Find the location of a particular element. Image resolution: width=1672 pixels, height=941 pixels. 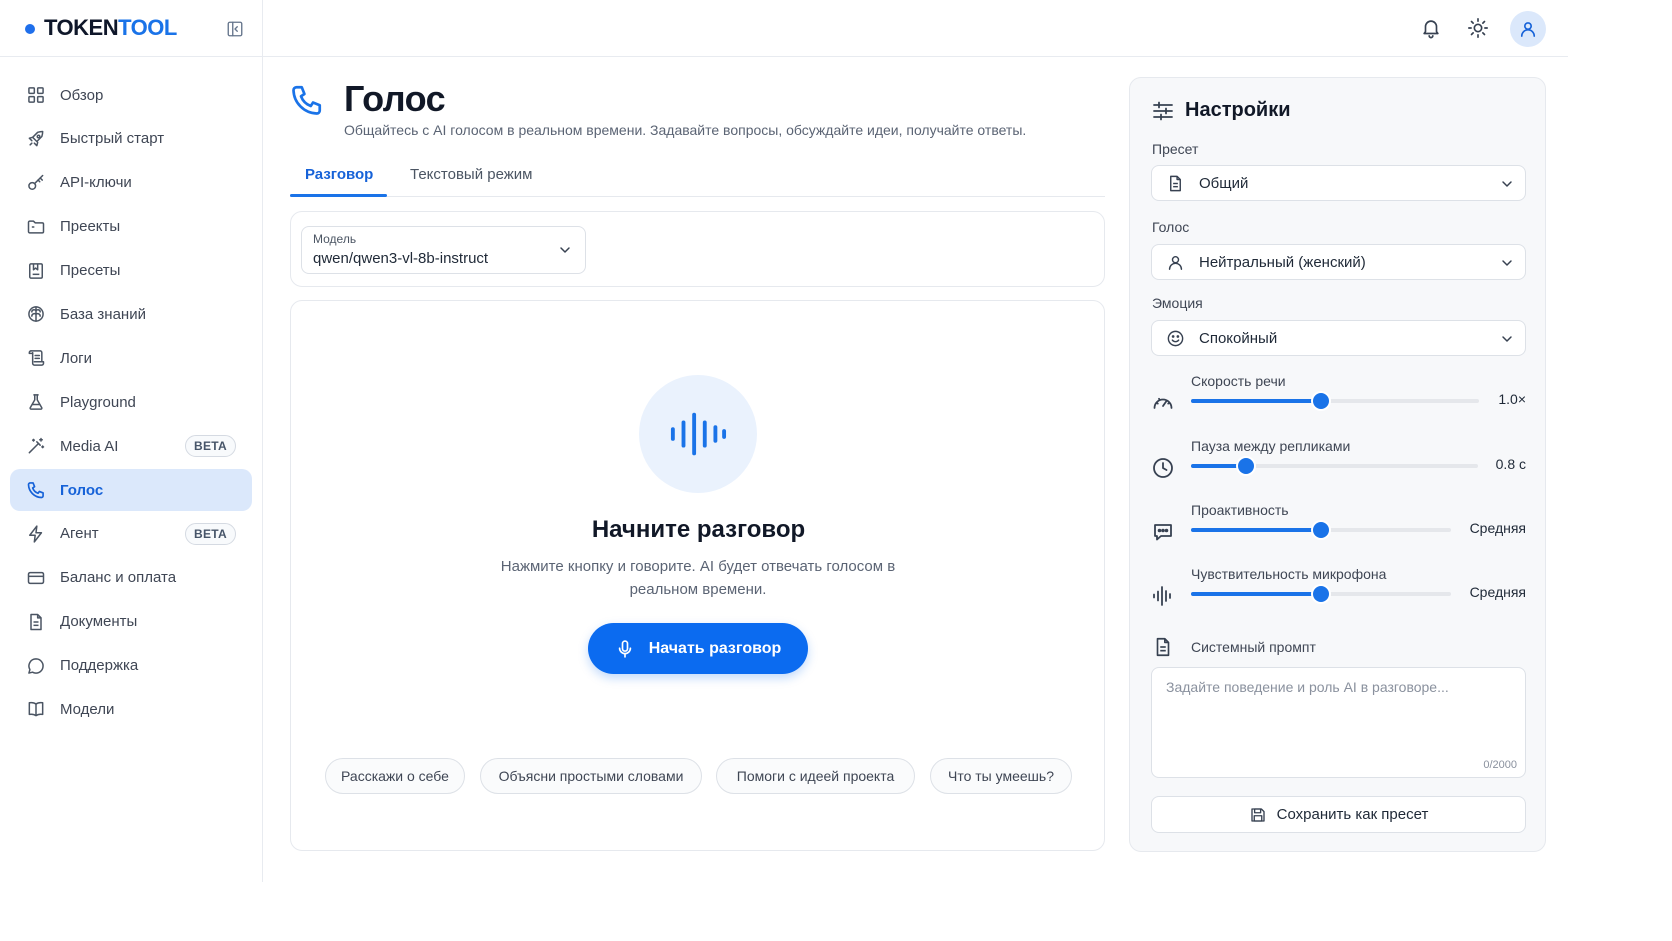

sidebar-item-support: Поддержка is located at coordinates (131, 666).